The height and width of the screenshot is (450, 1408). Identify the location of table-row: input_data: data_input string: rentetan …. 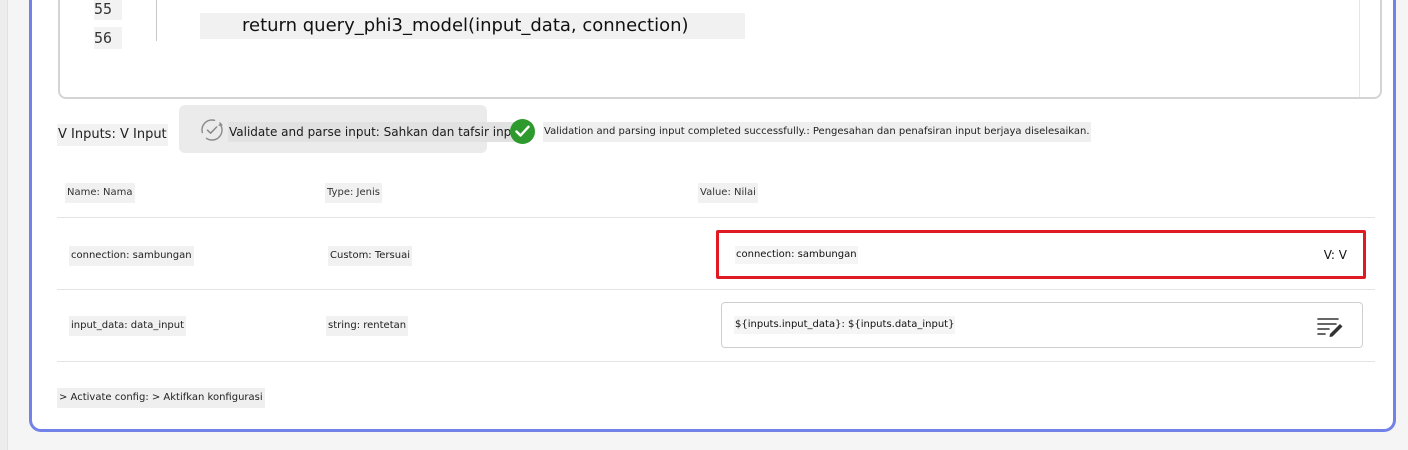
(716, 326).